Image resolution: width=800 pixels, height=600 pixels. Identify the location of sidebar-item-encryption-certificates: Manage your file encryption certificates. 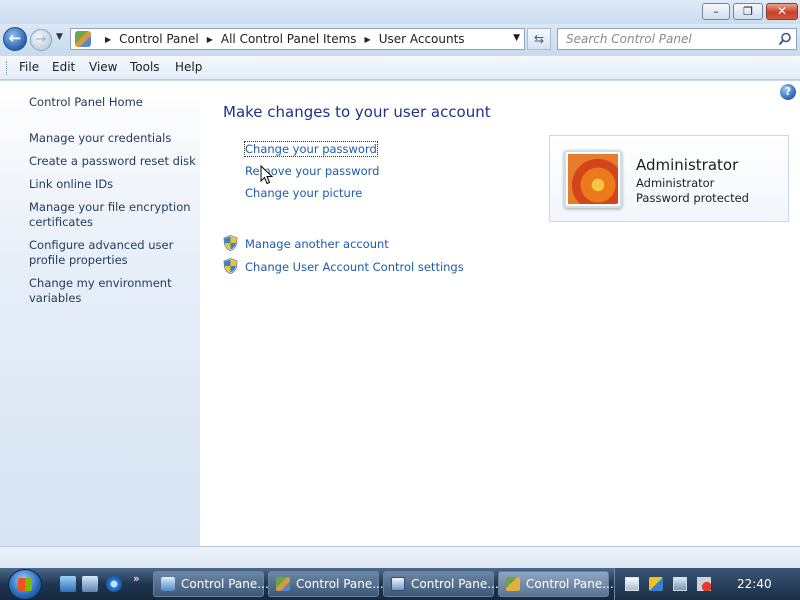
(113, 215).